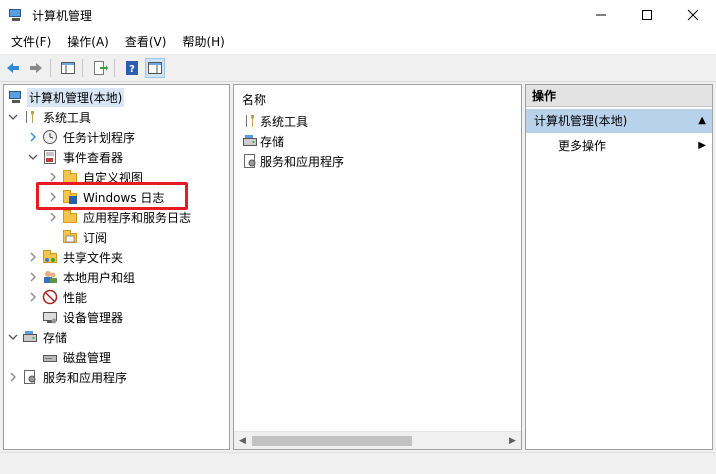  What do you see at coordinates (146, 42) in the screenshot?
I see `menu-view: 查看(V)` at bounding box center [146, 42].